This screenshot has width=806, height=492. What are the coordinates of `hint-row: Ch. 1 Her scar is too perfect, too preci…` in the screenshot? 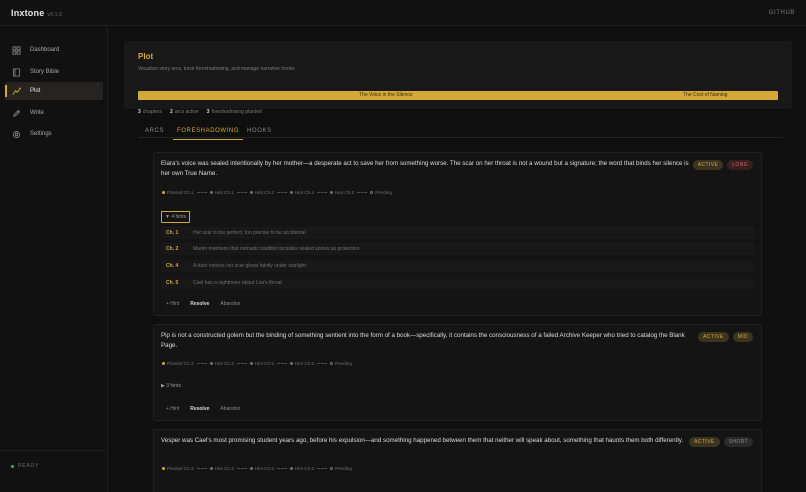 It's located at (457, 233).